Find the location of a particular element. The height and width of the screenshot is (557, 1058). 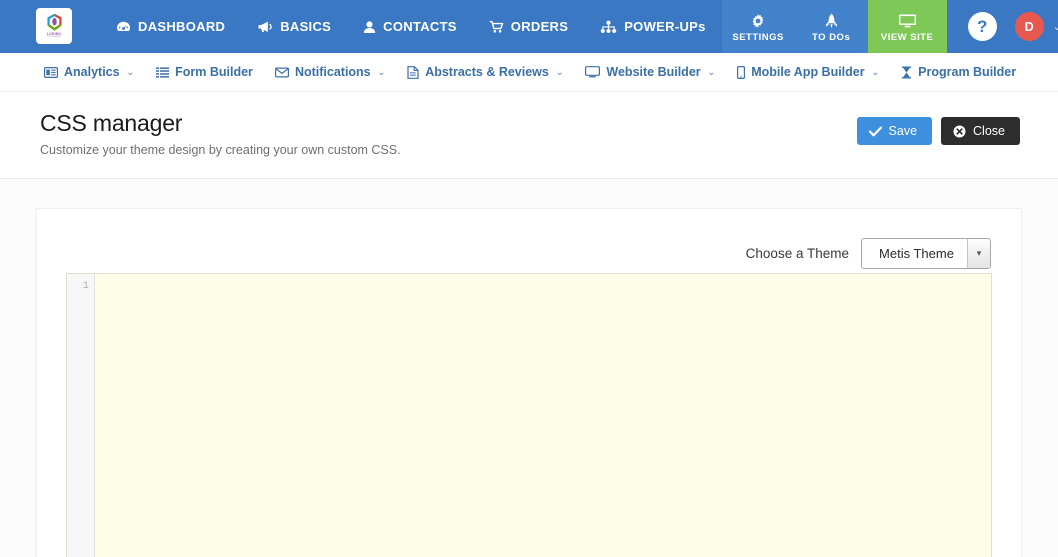

subnav-item-label: Abstracts & Reviews is located at coordinates (487, 72).